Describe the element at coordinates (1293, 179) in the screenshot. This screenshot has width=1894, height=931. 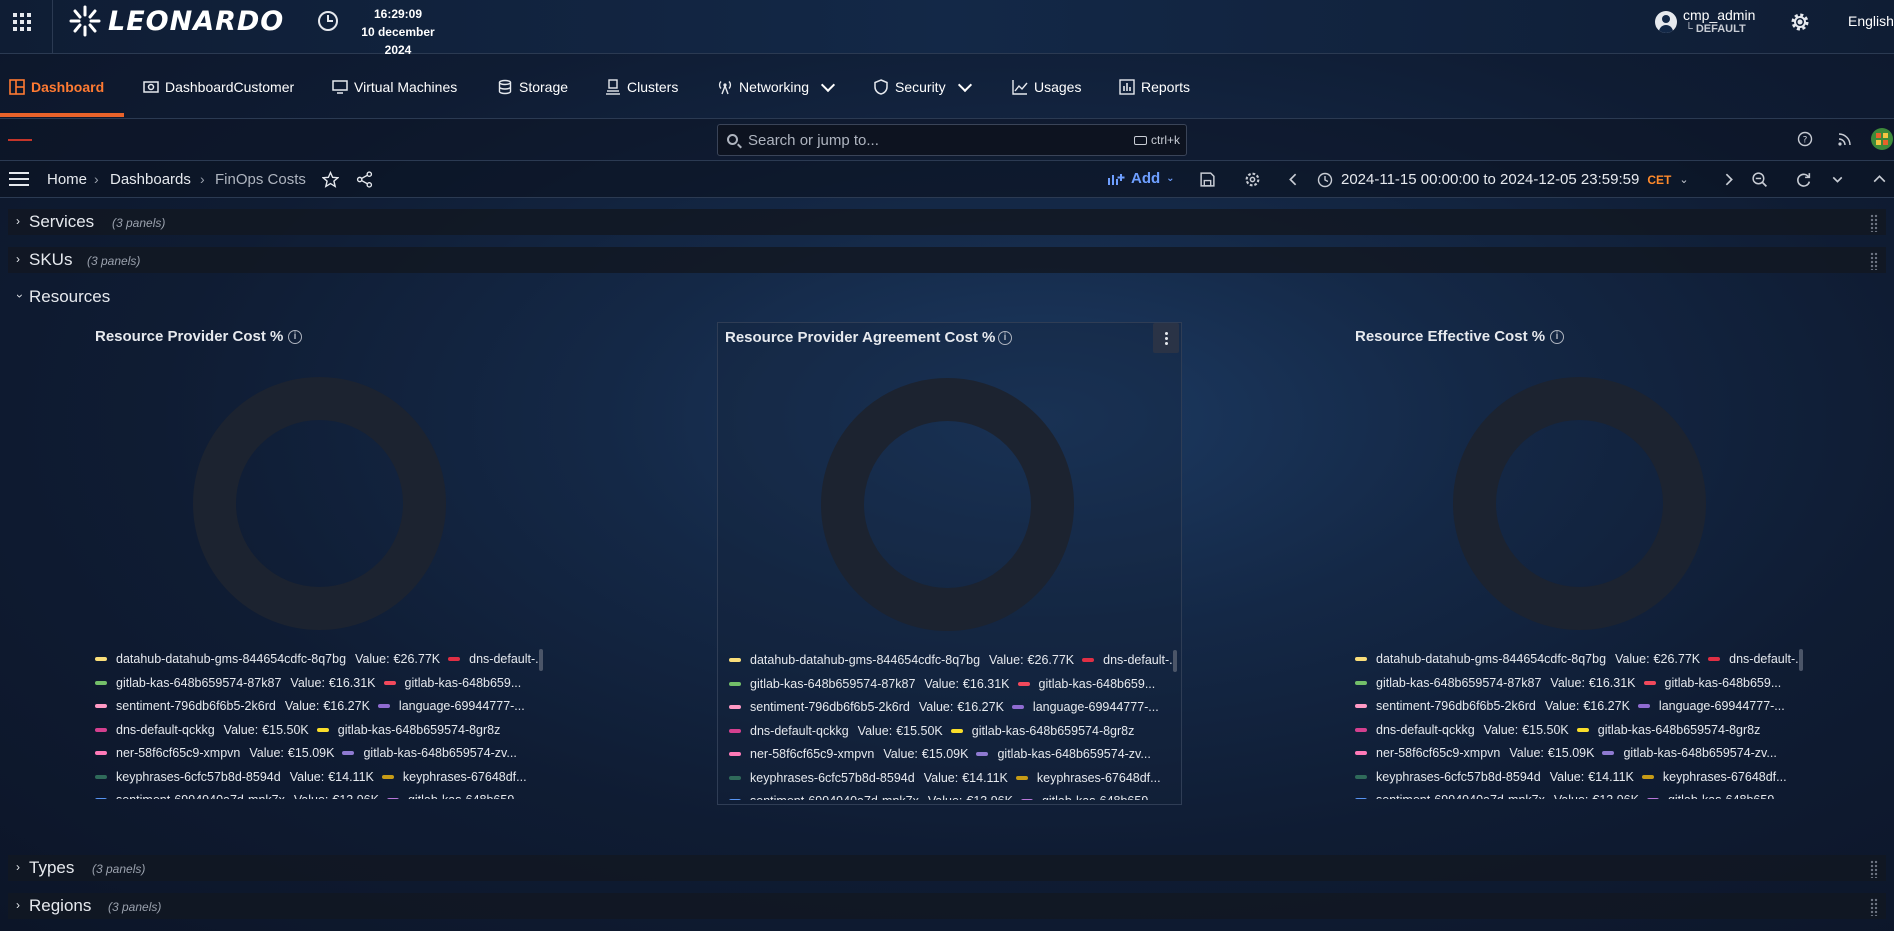
I see `time-shift-back-icon` at that location.